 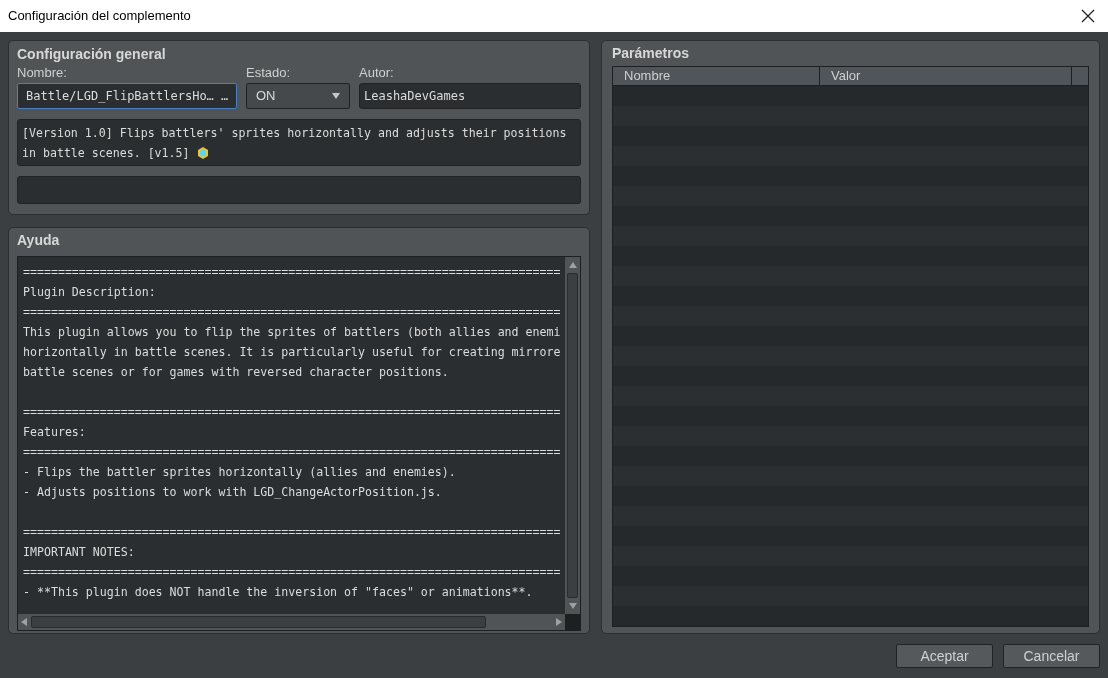 I want to click on help-line: This plugin allows you to flip the sprites of battlers (both allies and enemi, so click(x=292, y=332).